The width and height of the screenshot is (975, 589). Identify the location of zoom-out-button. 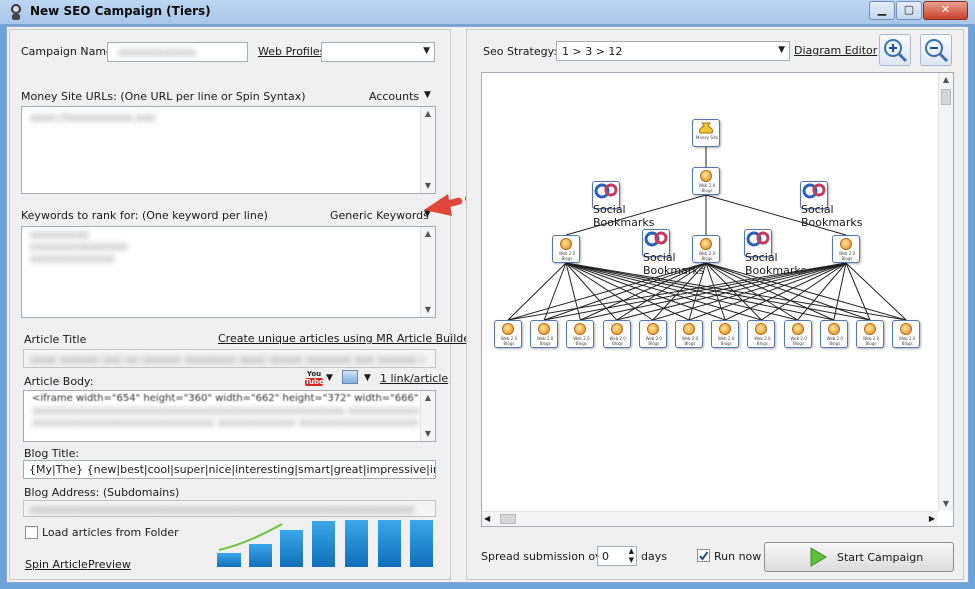
(936, 50).